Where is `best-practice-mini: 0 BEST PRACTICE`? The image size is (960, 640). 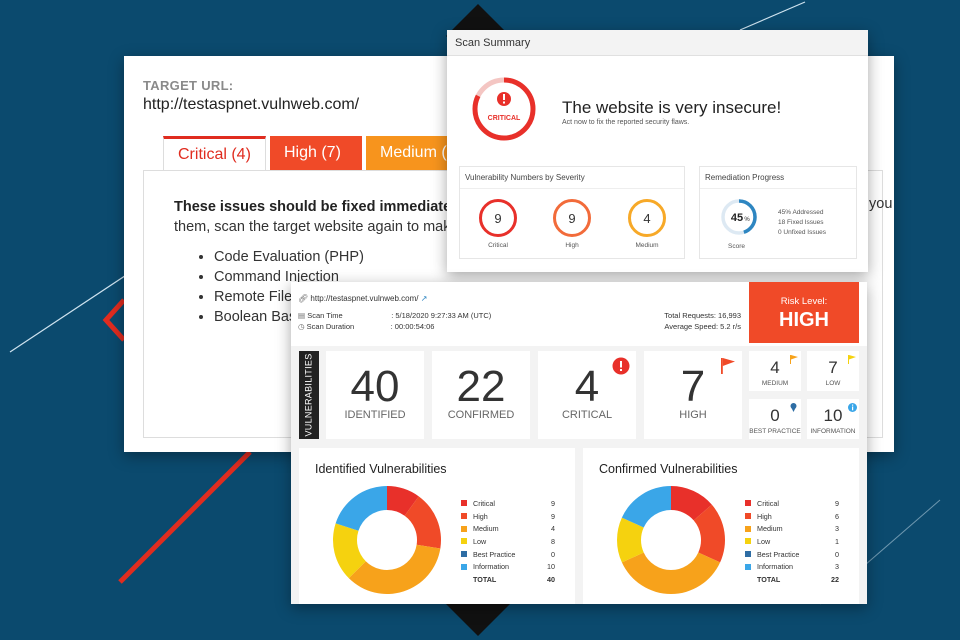 best-practice-mini: 0 BEST PRACTICE is located at coordinates (775, 419).